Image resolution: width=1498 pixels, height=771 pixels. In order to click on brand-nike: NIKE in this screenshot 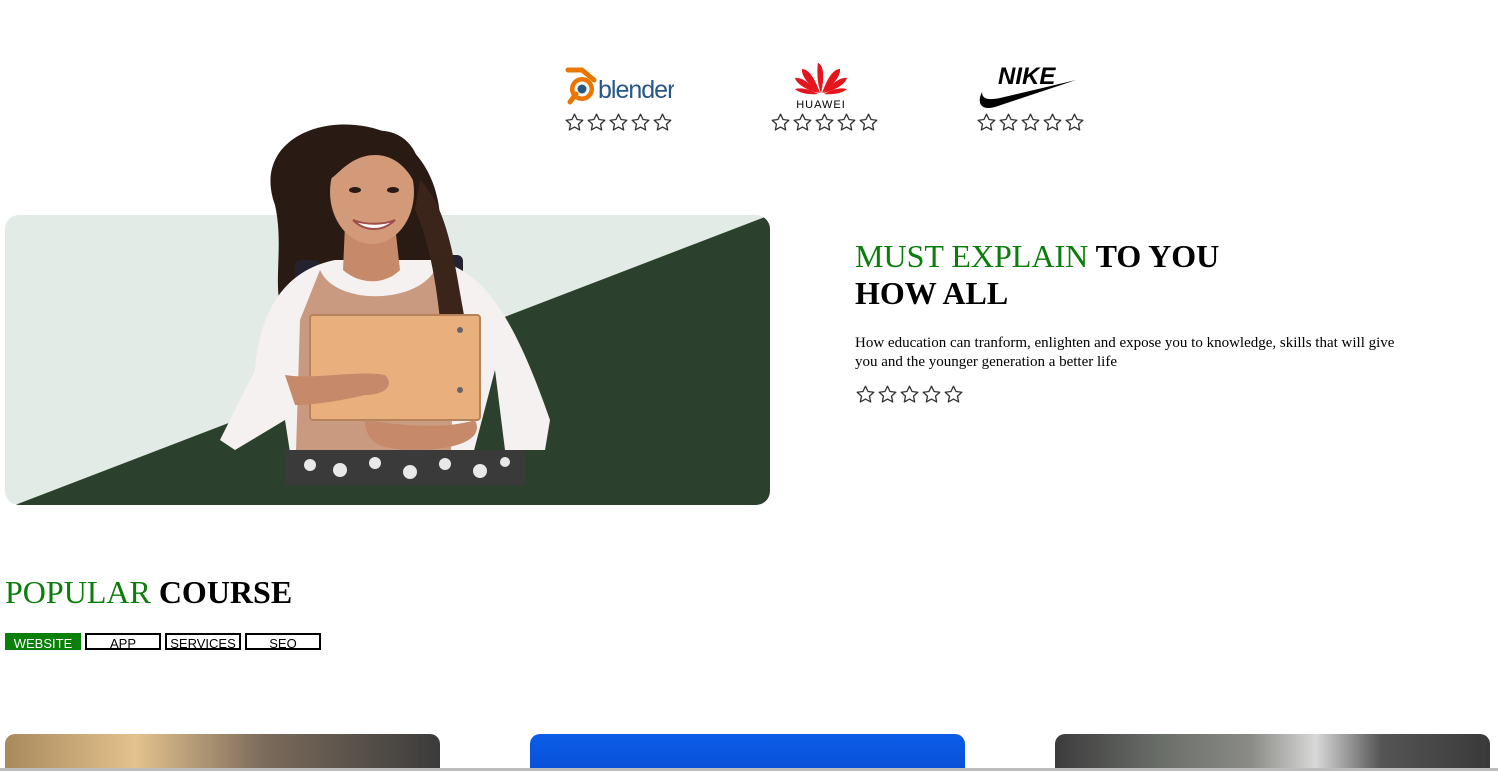, I will do `click(1031, 96)`.